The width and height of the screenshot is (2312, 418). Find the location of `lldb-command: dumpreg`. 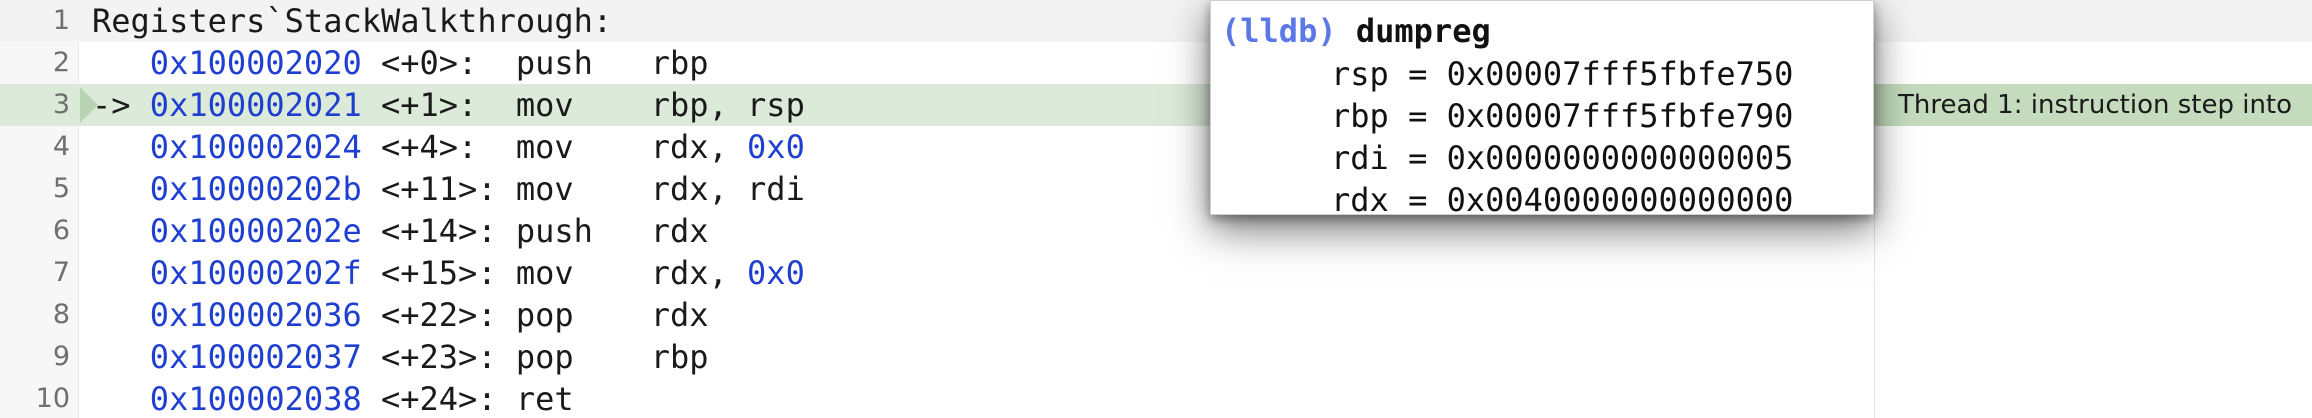

lldb-command: dumpreg is located at coordinates (1423, 31).